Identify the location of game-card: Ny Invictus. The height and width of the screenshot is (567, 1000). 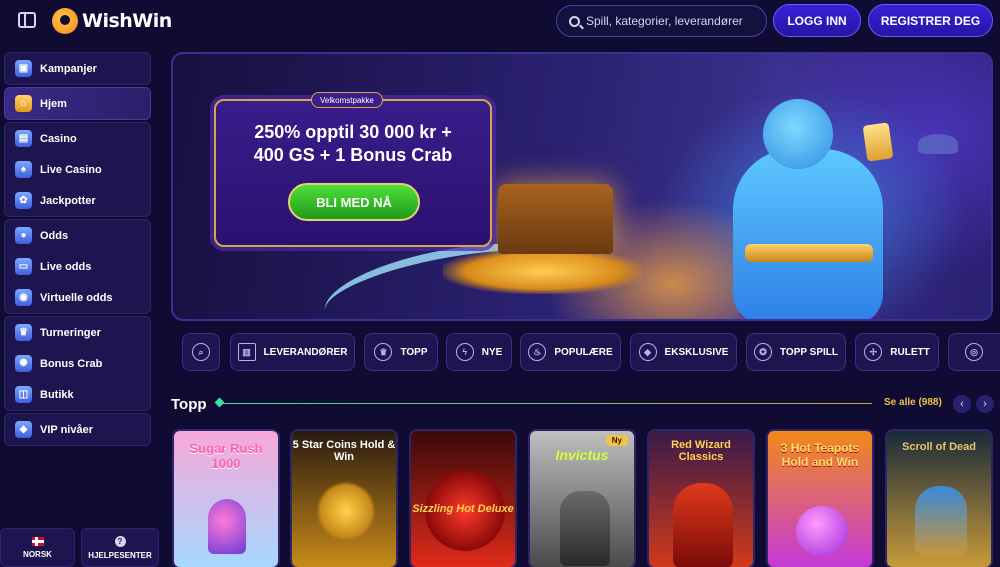
(582, 498).